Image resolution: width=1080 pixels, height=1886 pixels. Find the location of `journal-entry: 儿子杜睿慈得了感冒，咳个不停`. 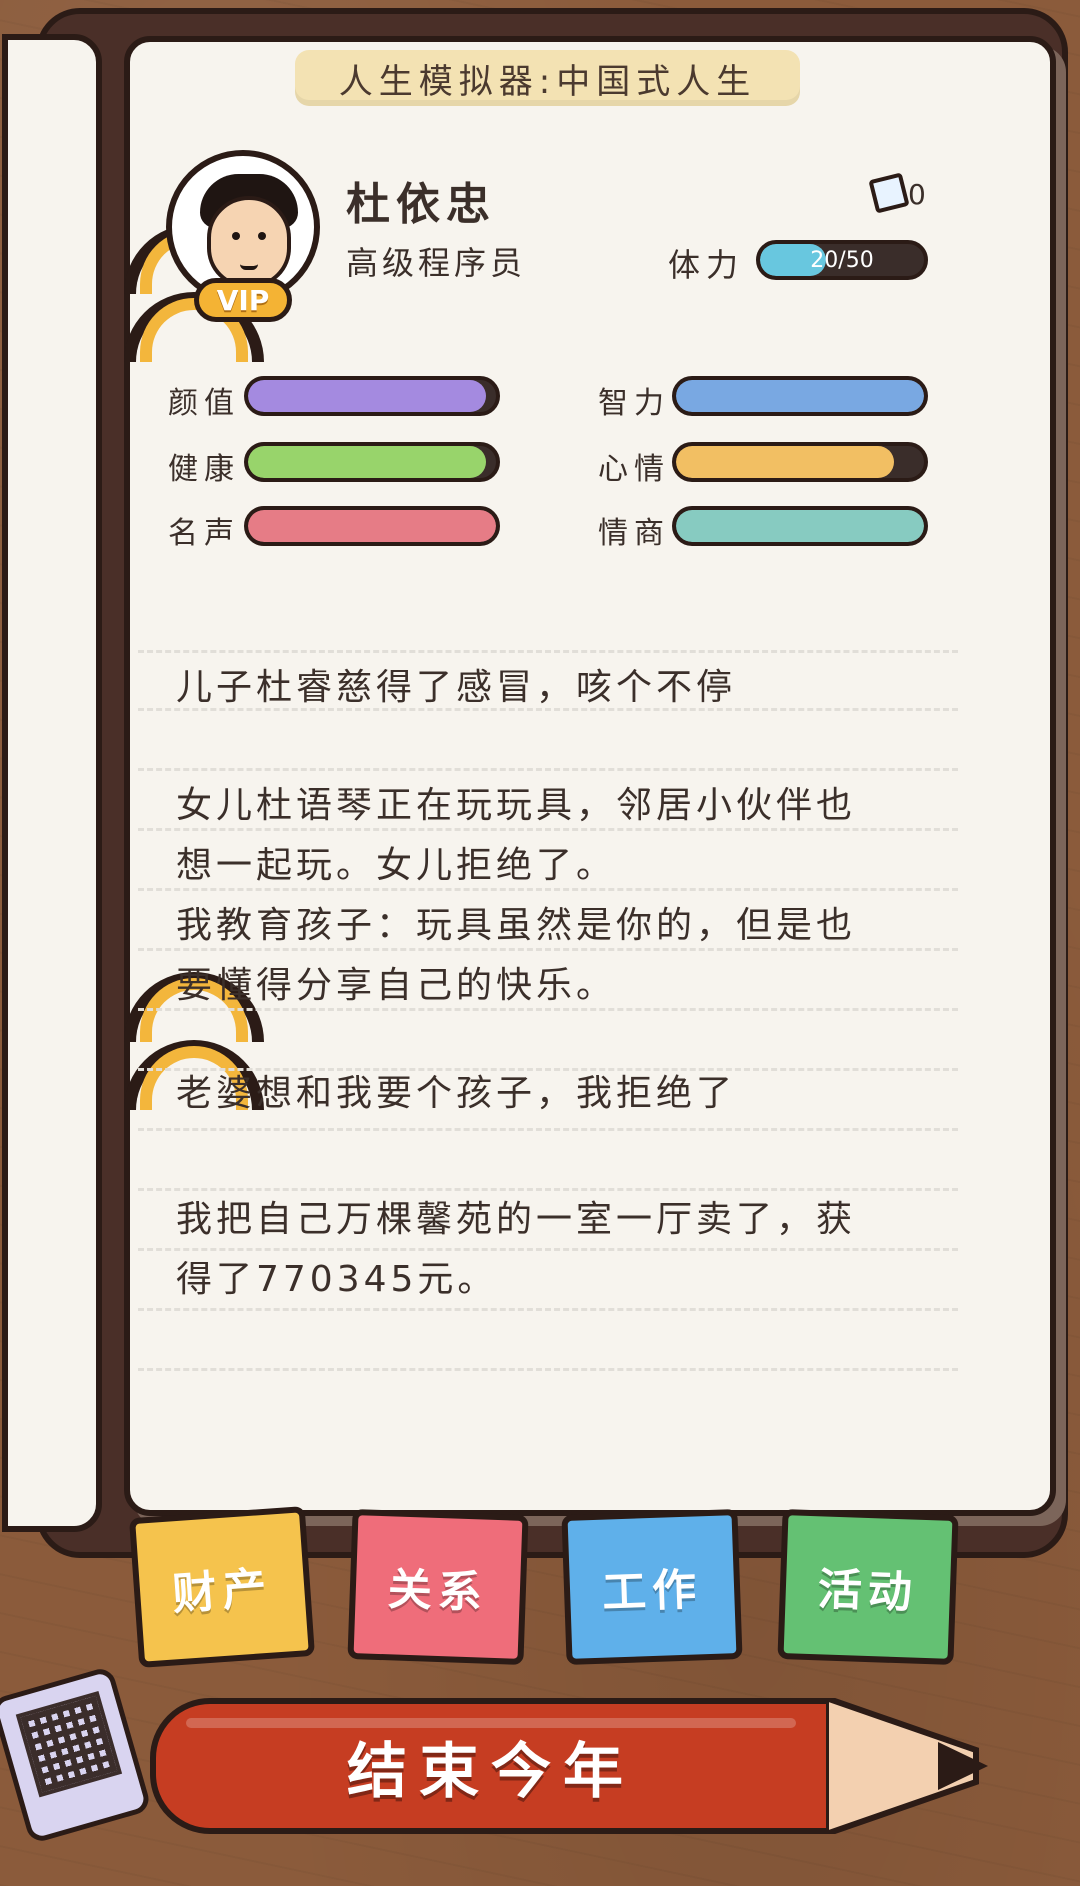

journal-entry: 儿子杜睿慈得了感冒，咳个不停 is located at coordinates (456, 687).